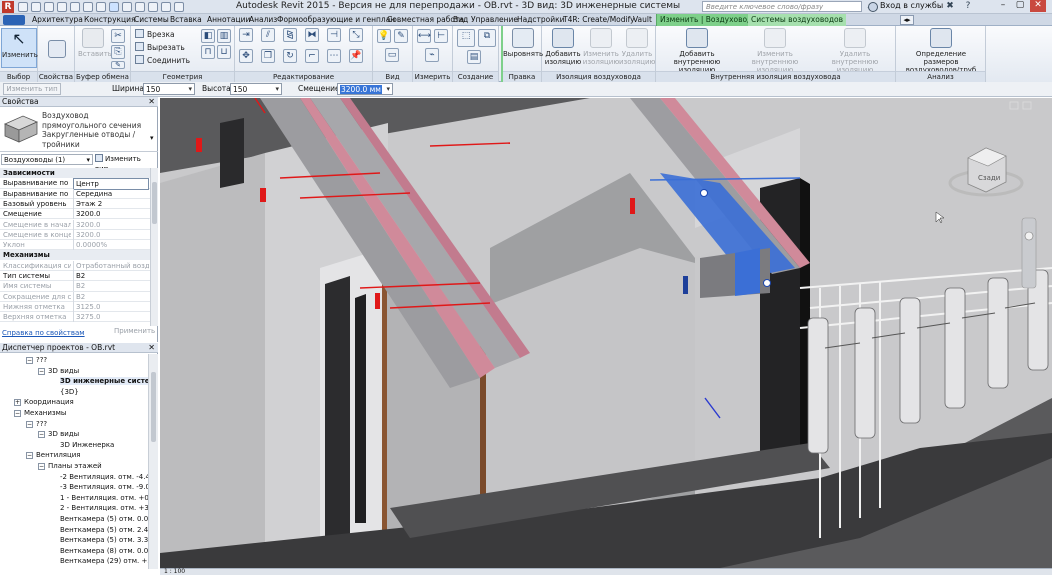  What do you see at coordinates (642, 20) in the screenshot?
I see `tab-12: Vault` at bounding box center [642, 20].